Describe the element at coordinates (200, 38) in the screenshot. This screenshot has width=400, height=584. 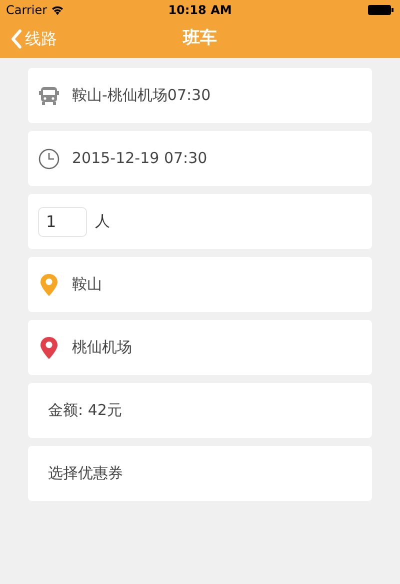
I see `page-title: 班车` at that location.